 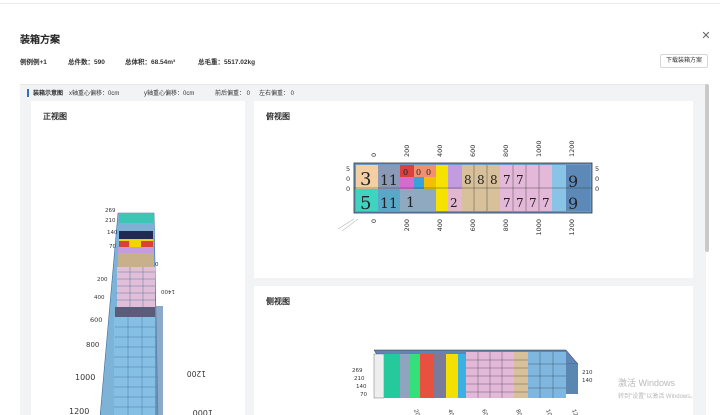 What do you see at coordinates (365, 179) in the screenshot?
I see `box-digit: 3` at bounding box center [365, 179].